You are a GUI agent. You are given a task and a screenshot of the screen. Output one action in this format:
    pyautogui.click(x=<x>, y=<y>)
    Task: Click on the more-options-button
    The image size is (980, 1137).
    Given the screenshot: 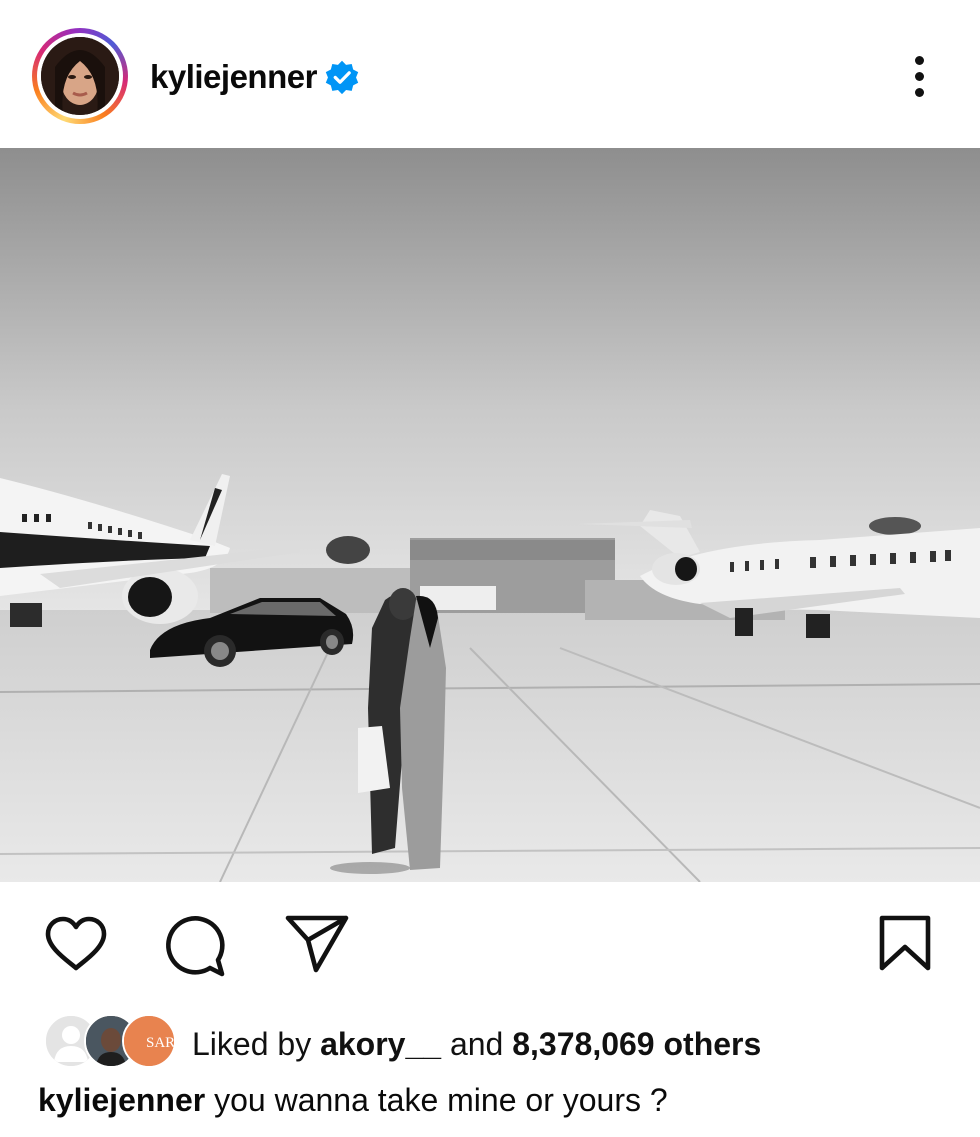 What is the action you would take?
    pyautogui.click(x=920, y=77)
    